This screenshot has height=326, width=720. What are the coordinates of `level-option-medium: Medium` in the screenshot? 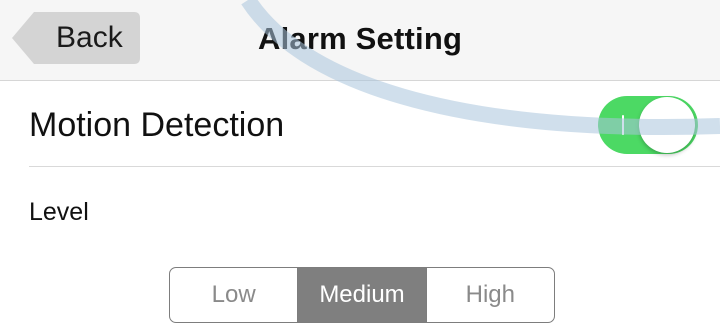 It's located at (361, 295).